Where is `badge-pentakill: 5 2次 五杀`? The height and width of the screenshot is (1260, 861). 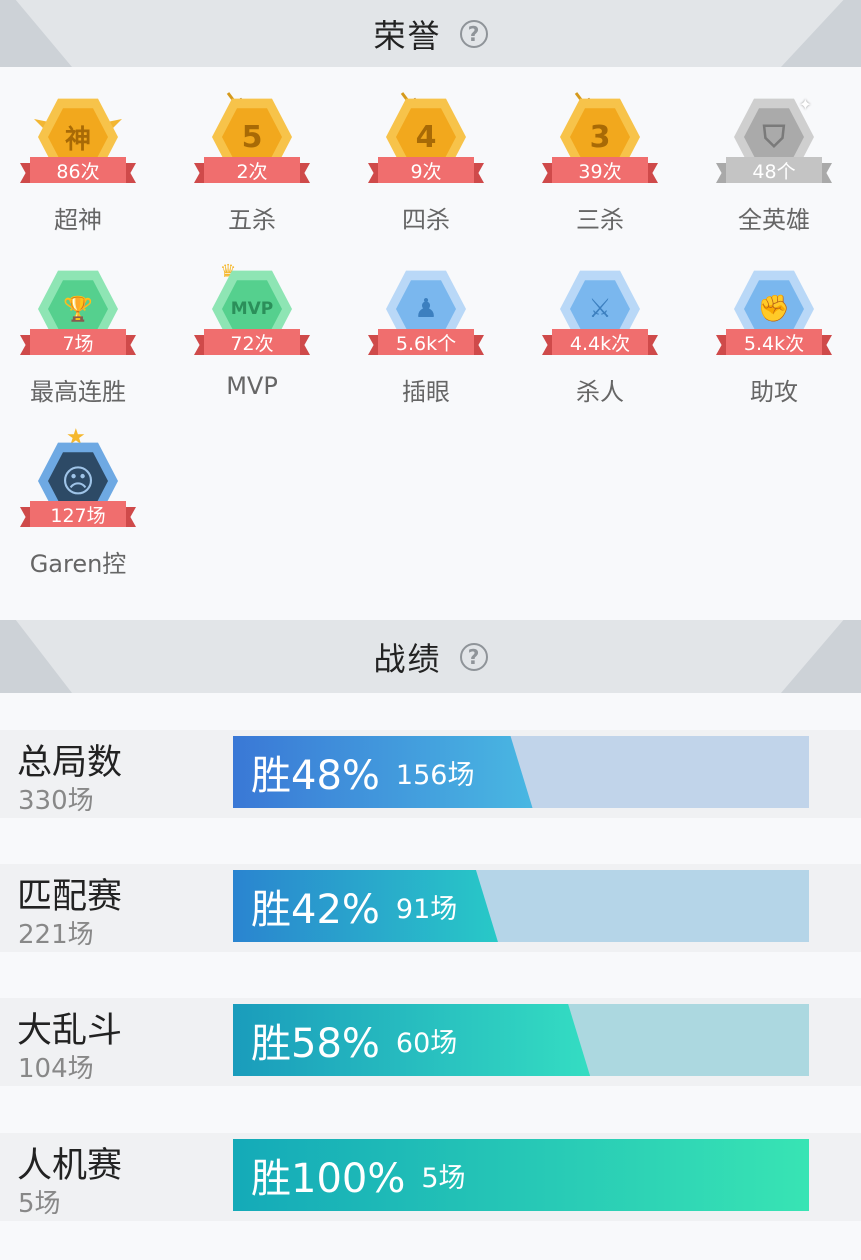 badge-pentakill: 5 2次 五杀 is located at coordinates (252, 170).